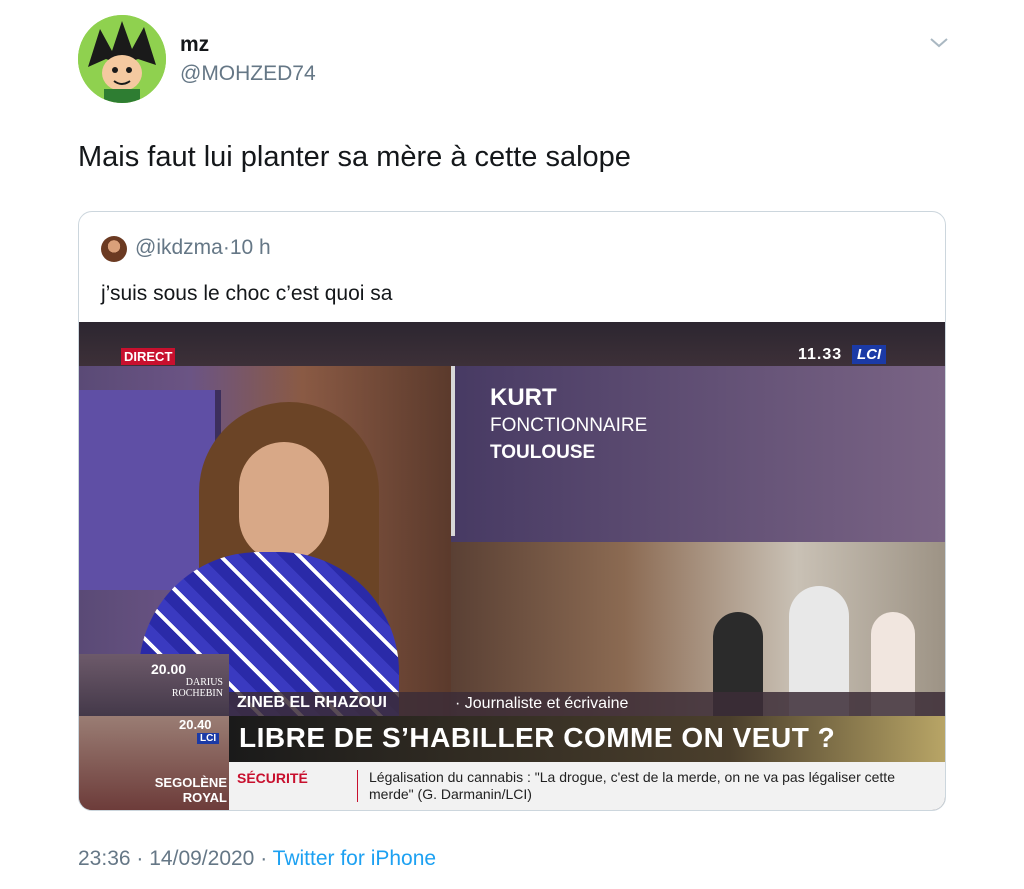  What do you see at coordinates (284, 502) in the screenshot?
I see `presenter-face` at bounding box center [284, 502].